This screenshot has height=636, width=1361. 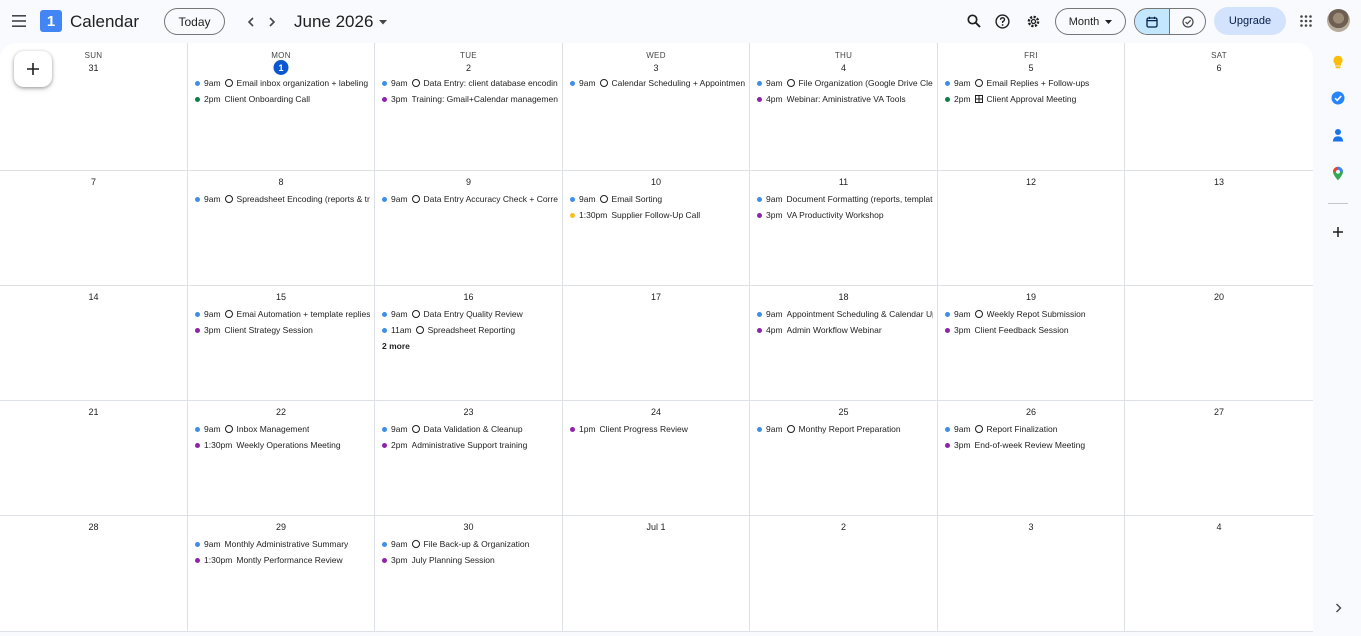 I want to click on date-number: 18, so click(x=843, y=296).